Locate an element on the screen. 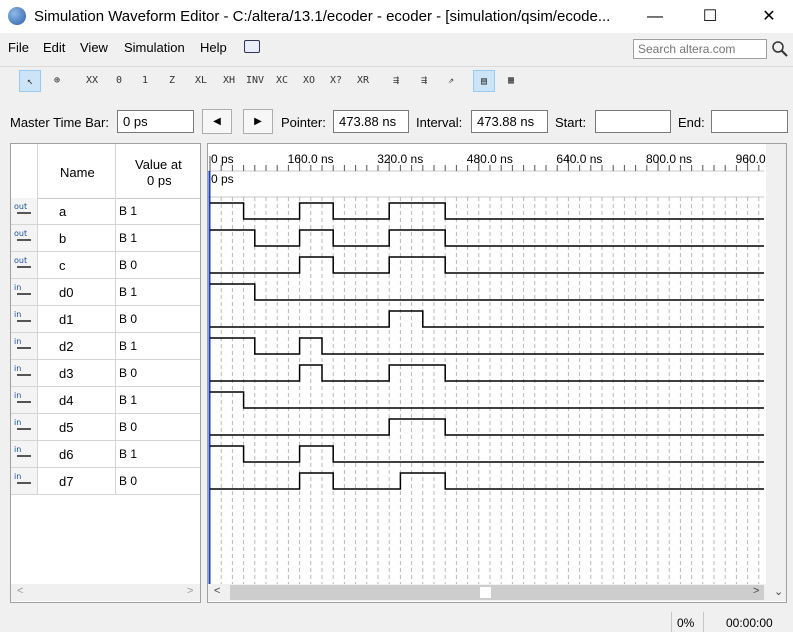 This screenshot has height=632, width=793. output-pin-icon: out is located at coordinates (24, 238).